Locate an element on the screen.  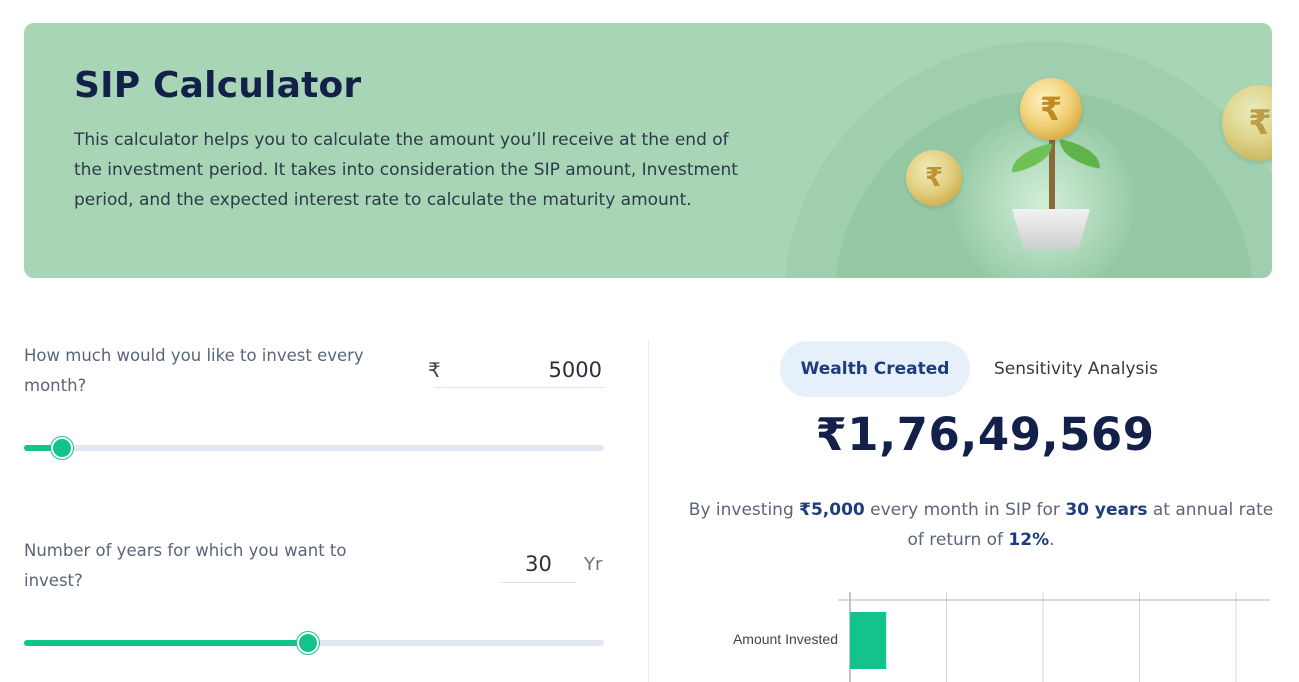
years-input is located at coordinates (538, 564).